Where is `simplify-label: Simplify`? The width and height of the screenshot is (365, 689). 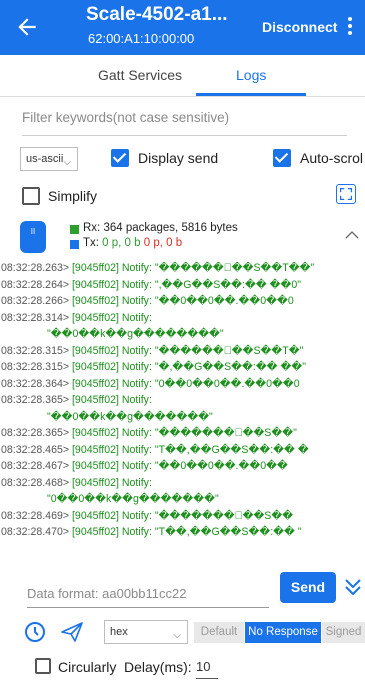 simplify-label: Simplify is located at coordinates (73, 196).